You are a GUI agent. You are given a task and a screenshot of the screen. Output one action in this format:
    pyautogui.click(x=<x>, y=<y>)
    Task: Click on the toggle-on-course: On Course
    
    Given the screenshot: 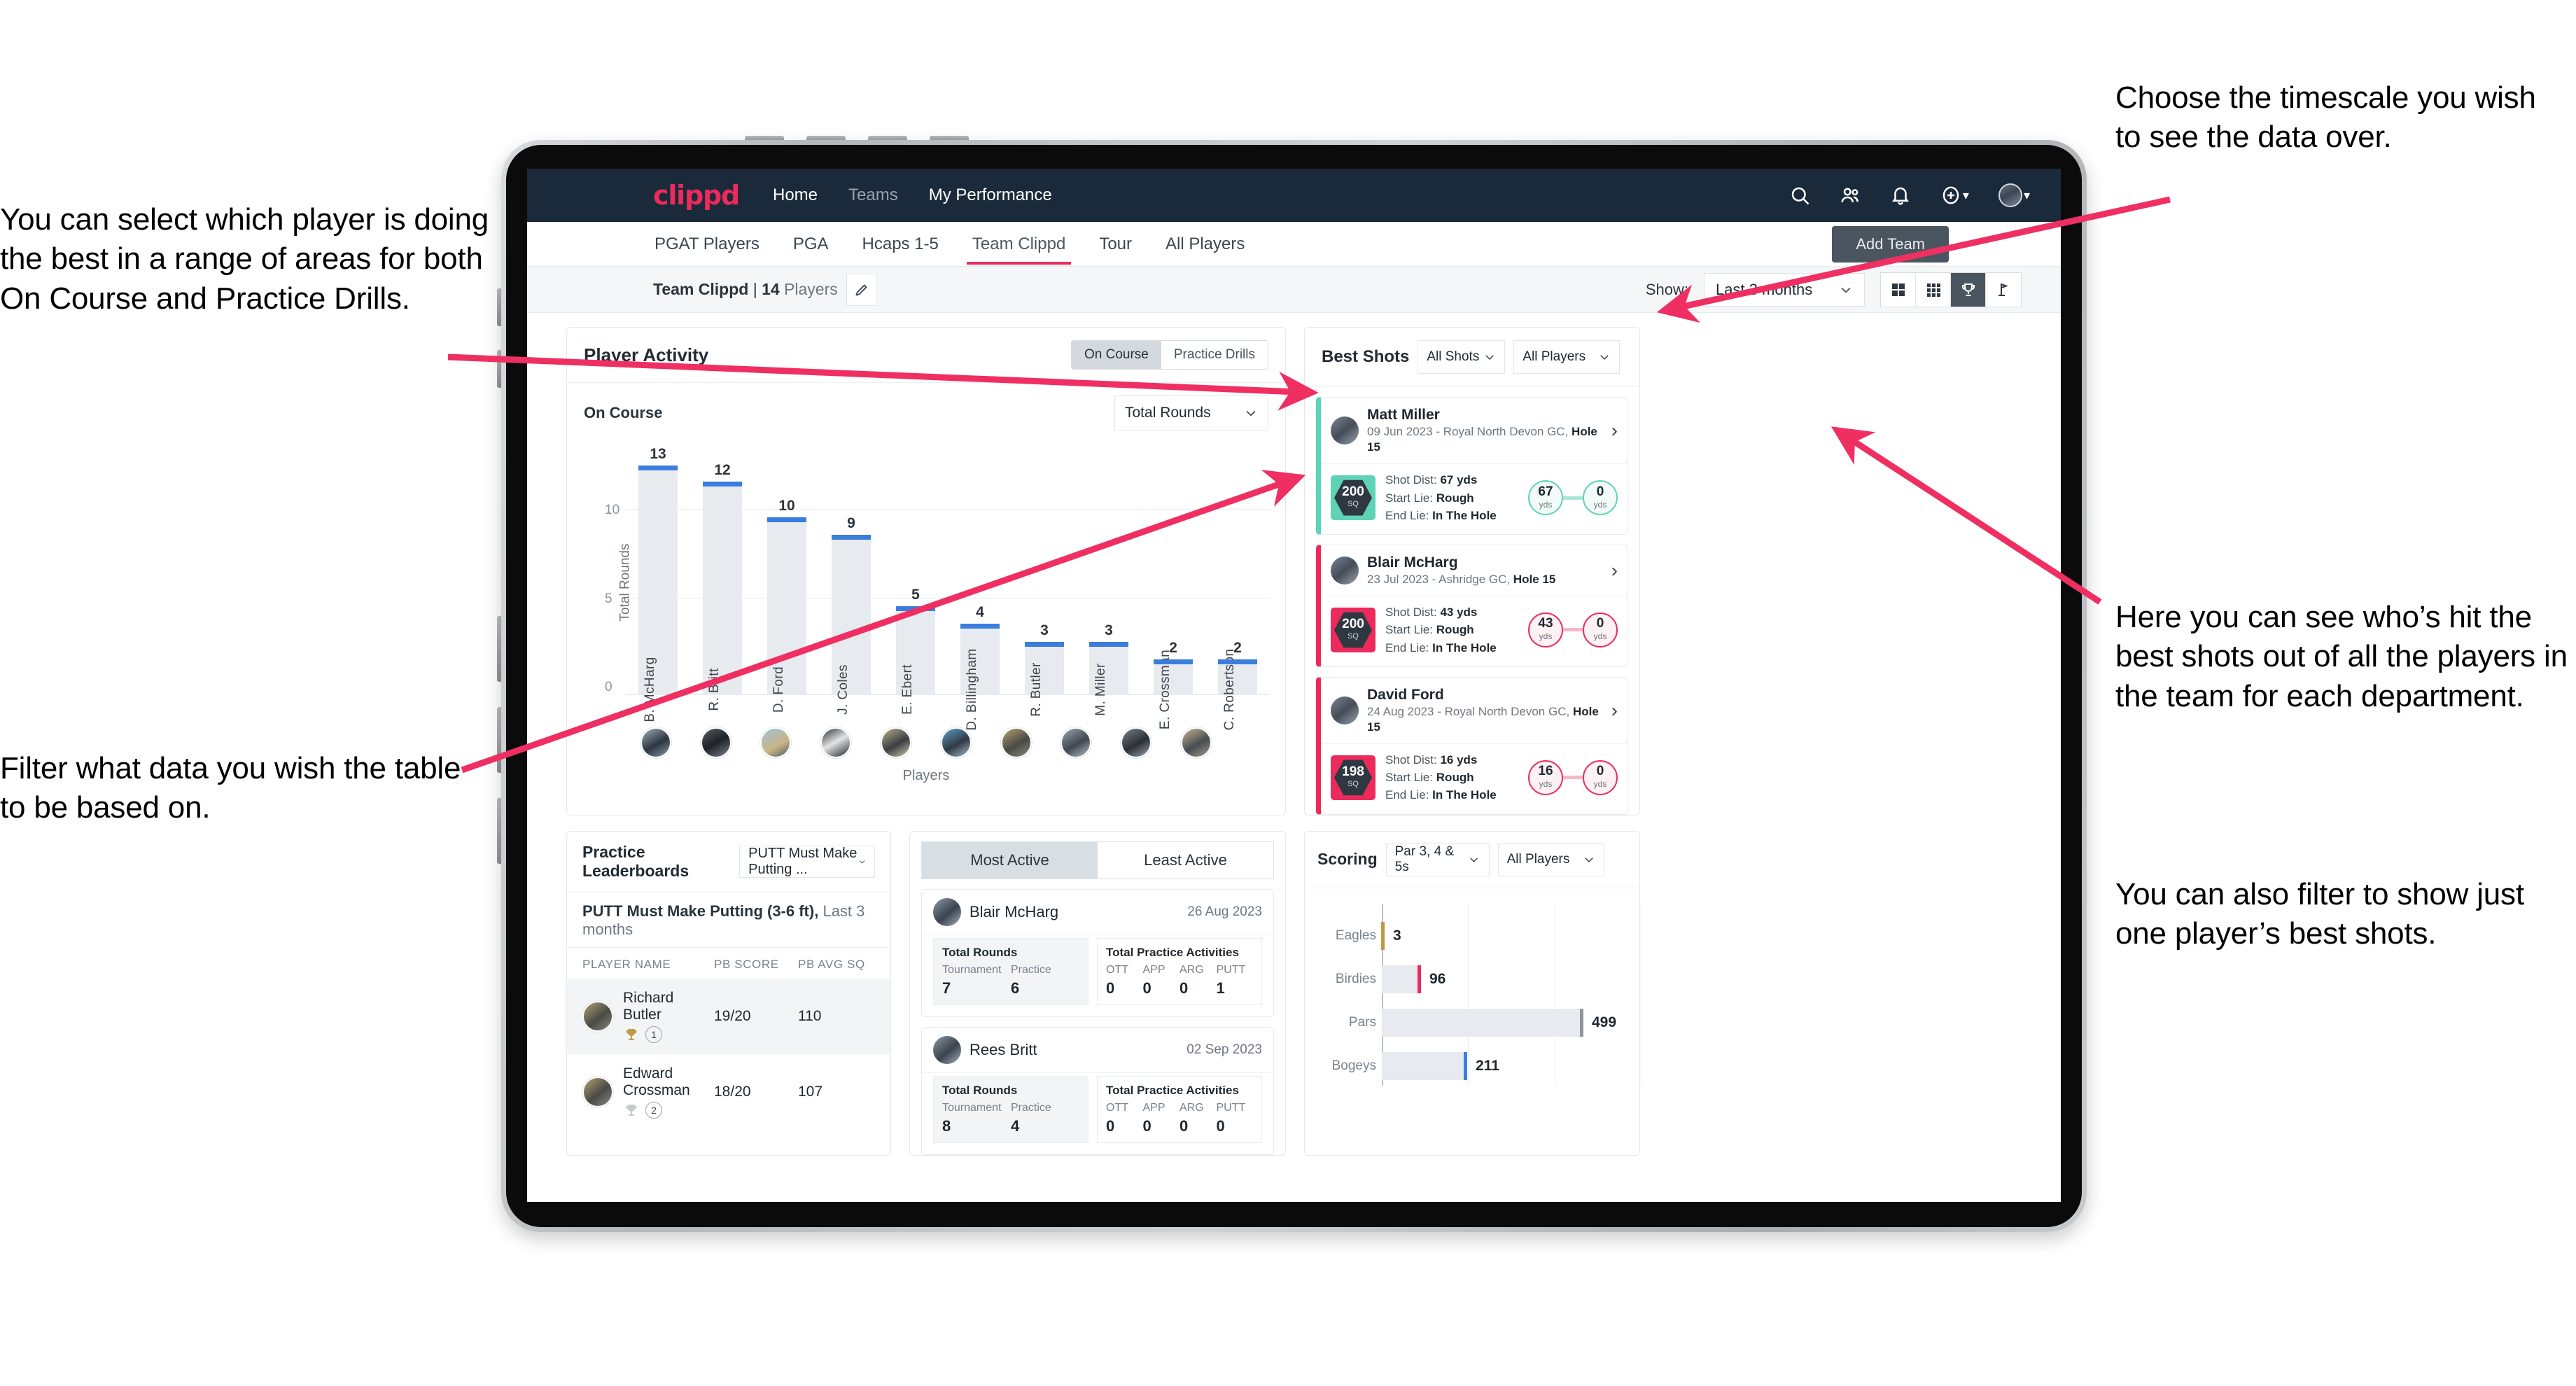 What is the action you would take?
    pyautogui.click(x=1116, y=355)
    